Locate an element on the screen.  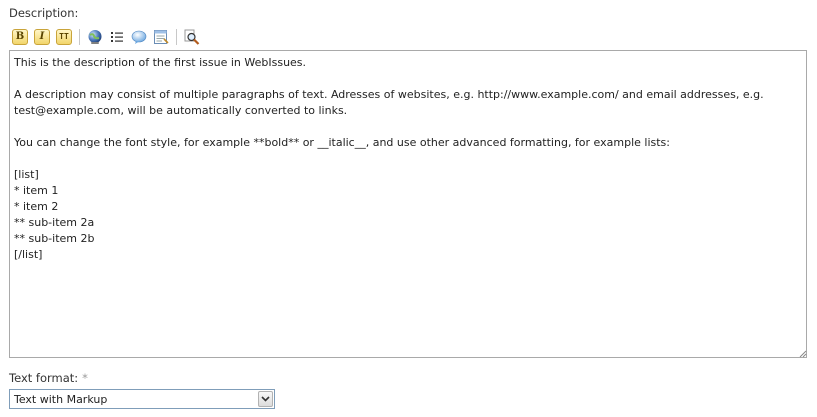
monospace-button: TT is located at coordinates (64, 37).